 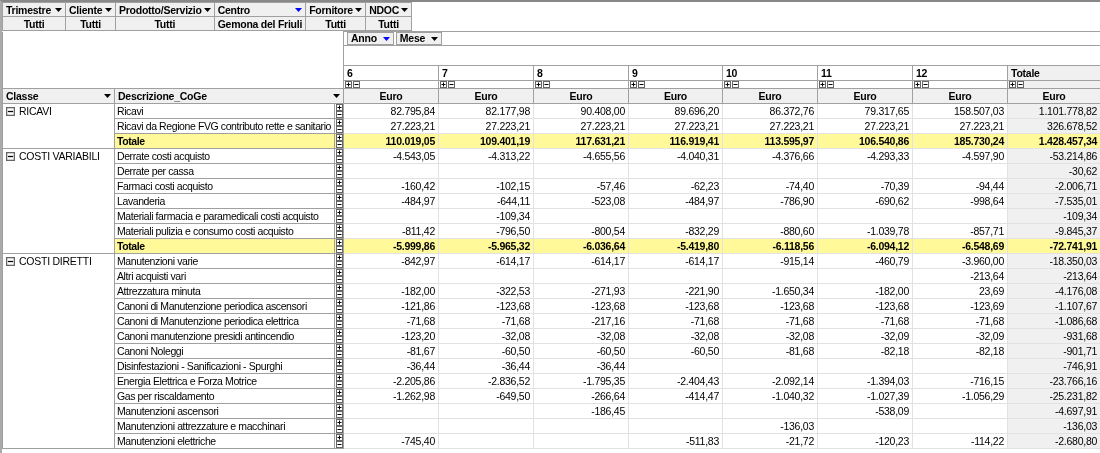 What do you see at coordinates (350, 73) in the screenshot?
I see `column-label: 6` at bounding box center [350, 73].